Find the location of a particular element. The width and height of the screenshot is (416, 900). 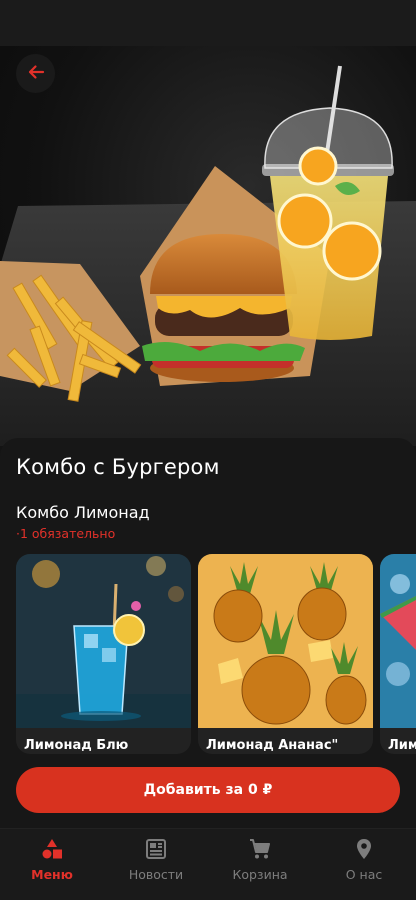

option-card-watermelon-lemonade: Лим is located at coordinates (398, 654).